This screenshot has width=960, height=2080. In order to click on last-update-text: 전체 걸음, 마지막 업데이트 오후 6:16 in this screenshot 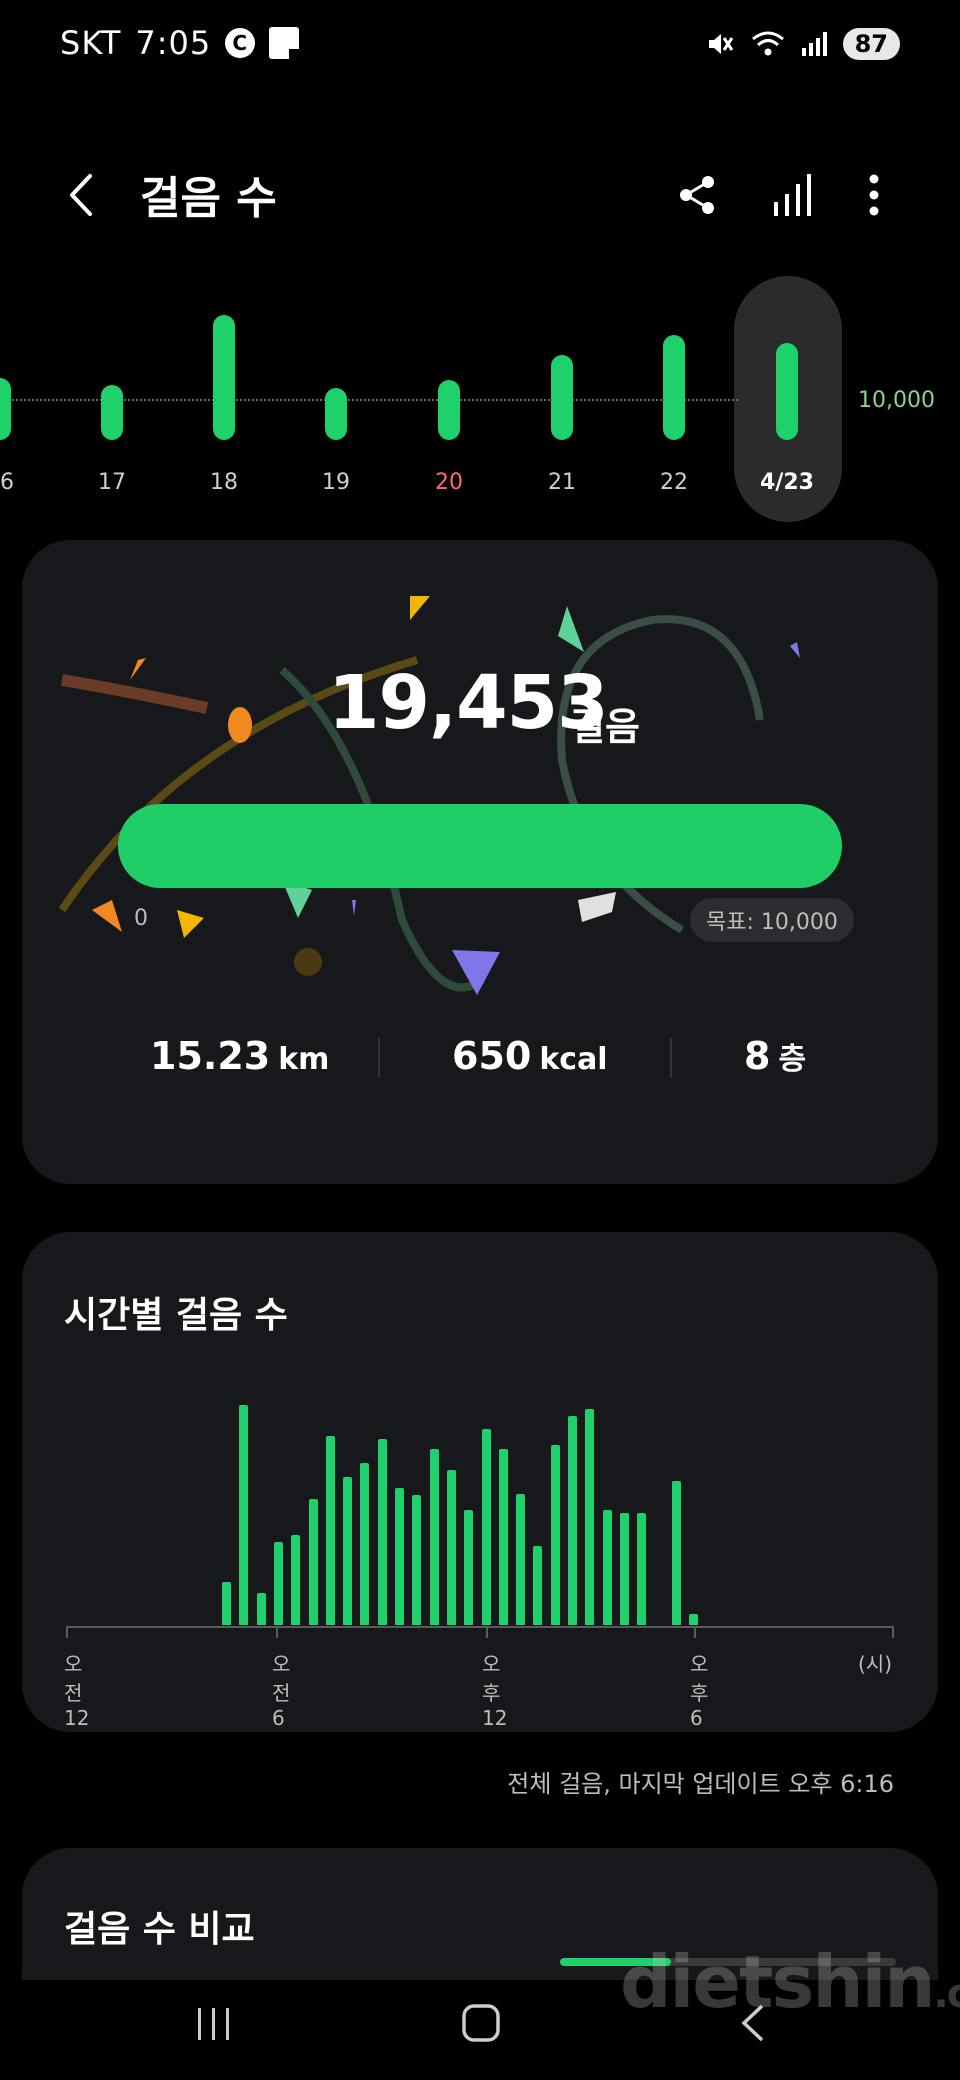, I will do `click(700, 1784)`.